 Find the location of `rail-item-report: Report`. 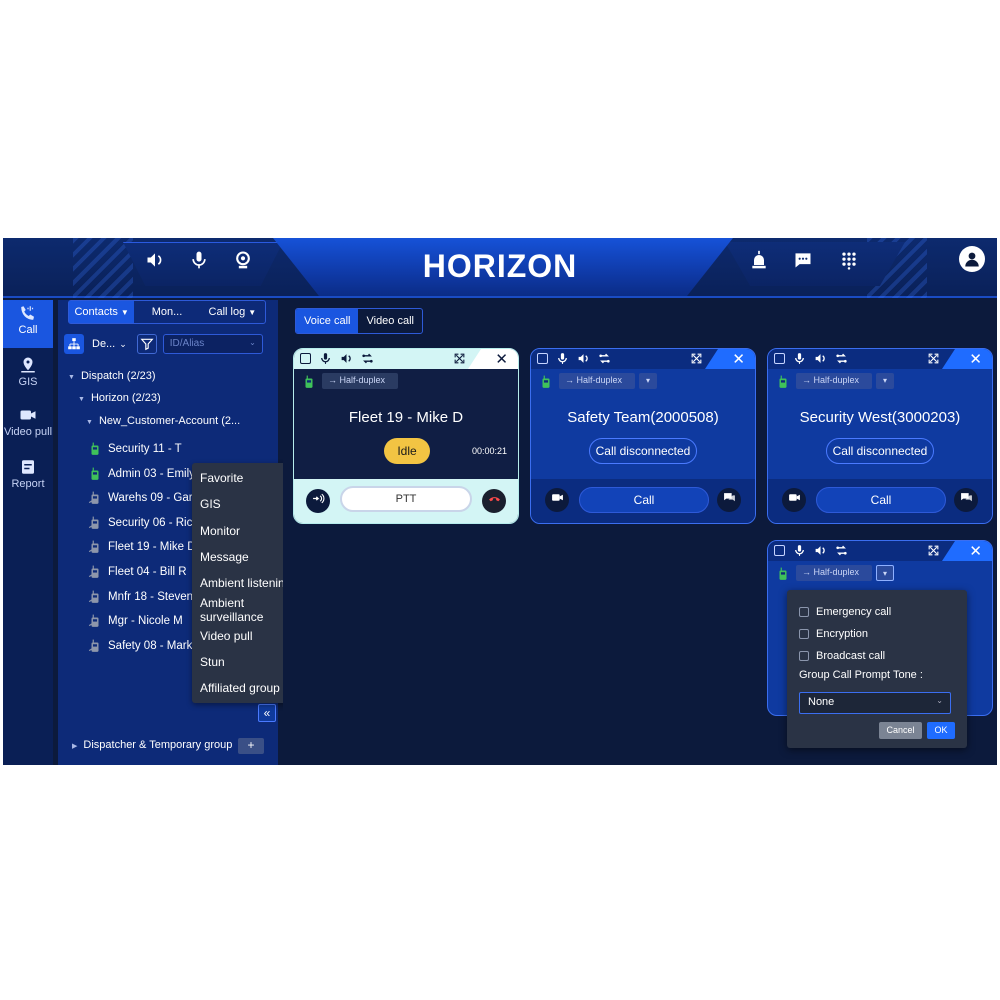

rail-item-report: Report is located at coordinates (28, 478).